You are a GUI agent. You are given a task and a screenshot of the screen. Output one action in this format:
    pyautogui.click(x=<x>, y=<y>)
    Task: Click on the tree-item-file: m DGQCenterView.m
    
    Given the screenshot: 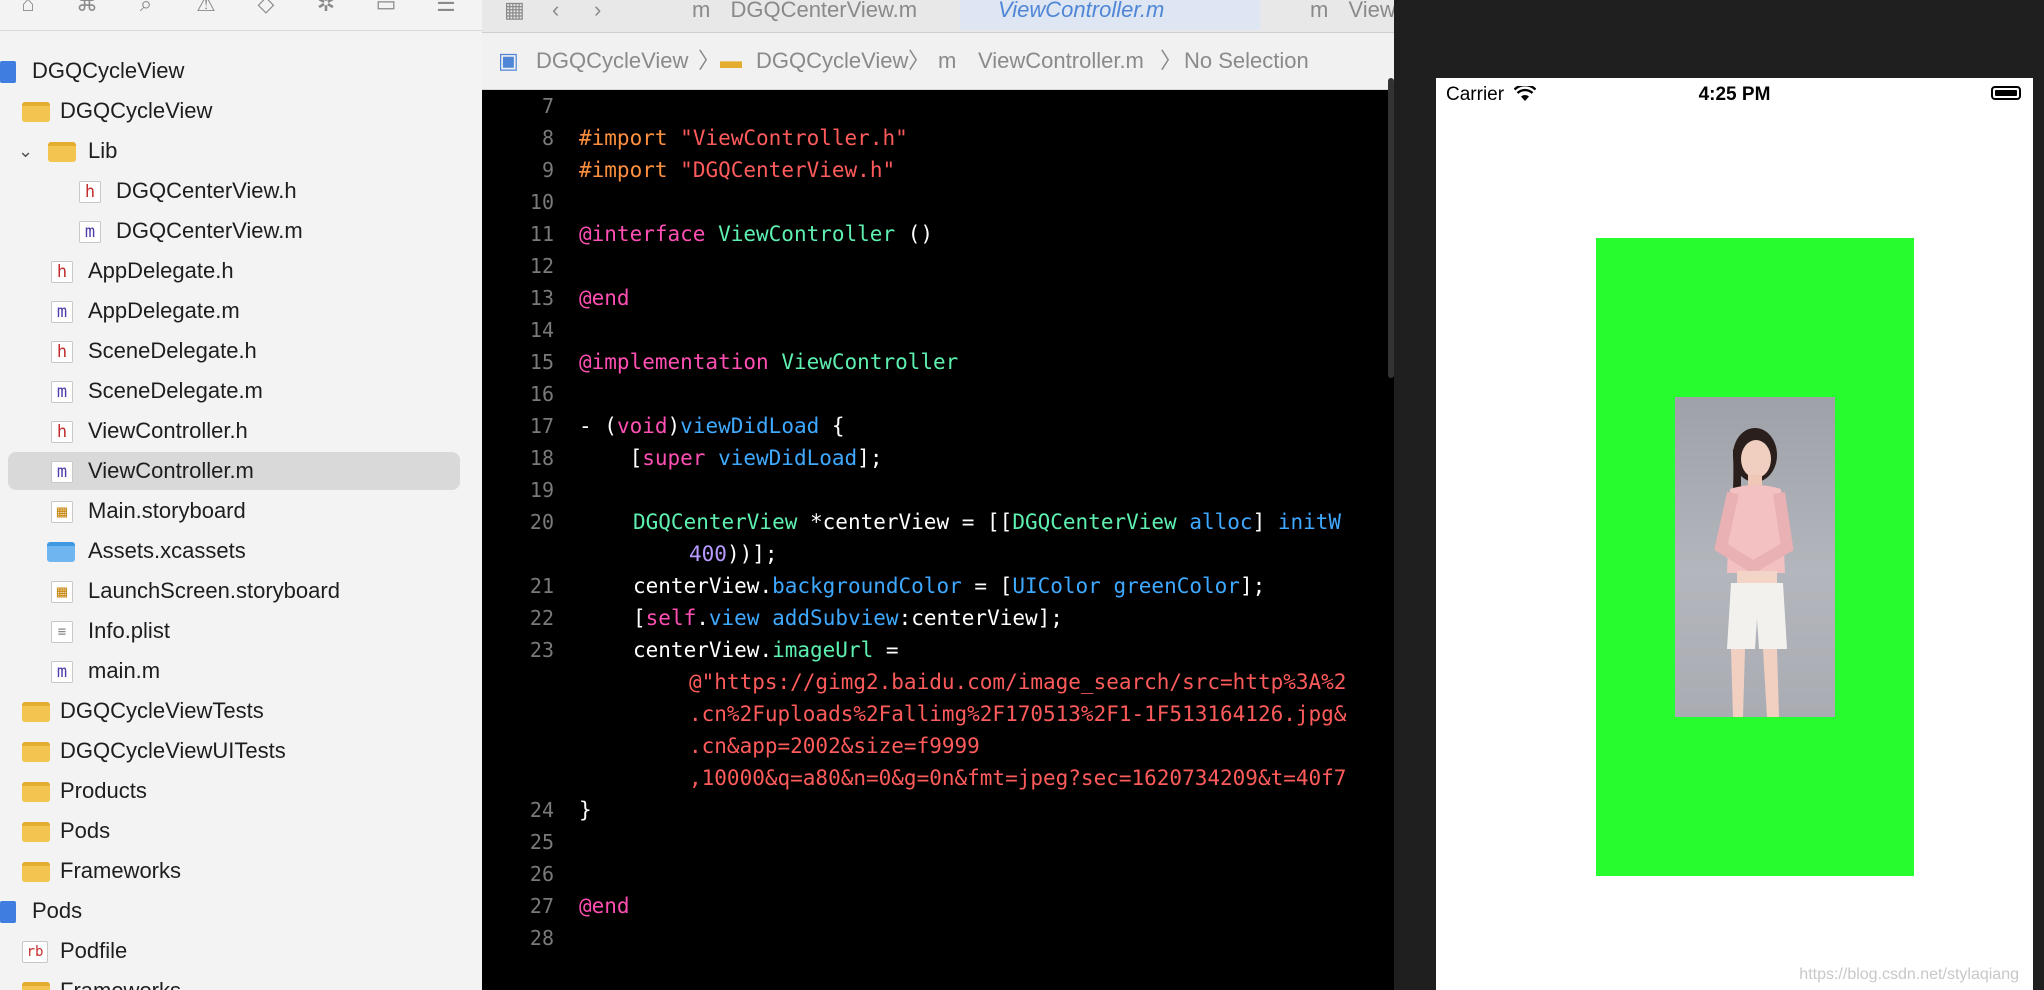 What is the action you would take?
    pyautogui.click(x=235, y=231)
    